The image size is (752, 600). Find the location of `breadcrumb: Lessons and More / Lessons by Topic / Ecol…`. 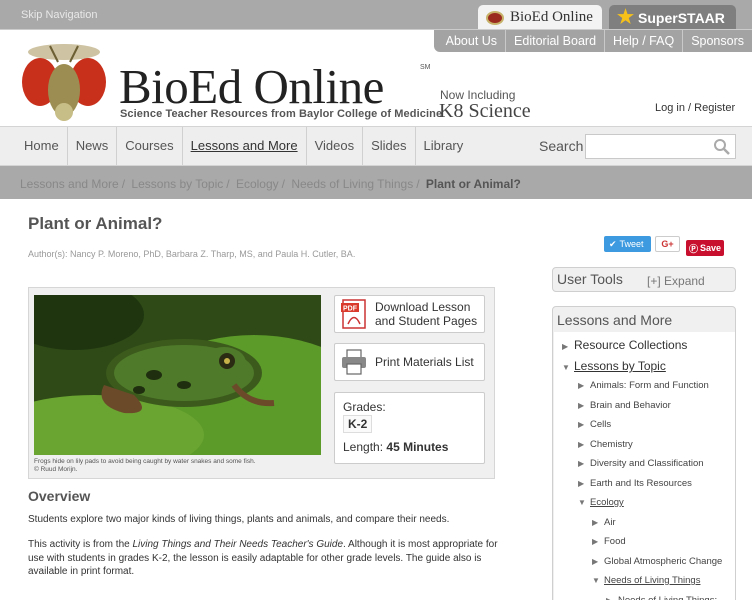

breadcrumb: Lessons and More / Lessons by Topic / Ecol… is located at coordinates (270, 184).